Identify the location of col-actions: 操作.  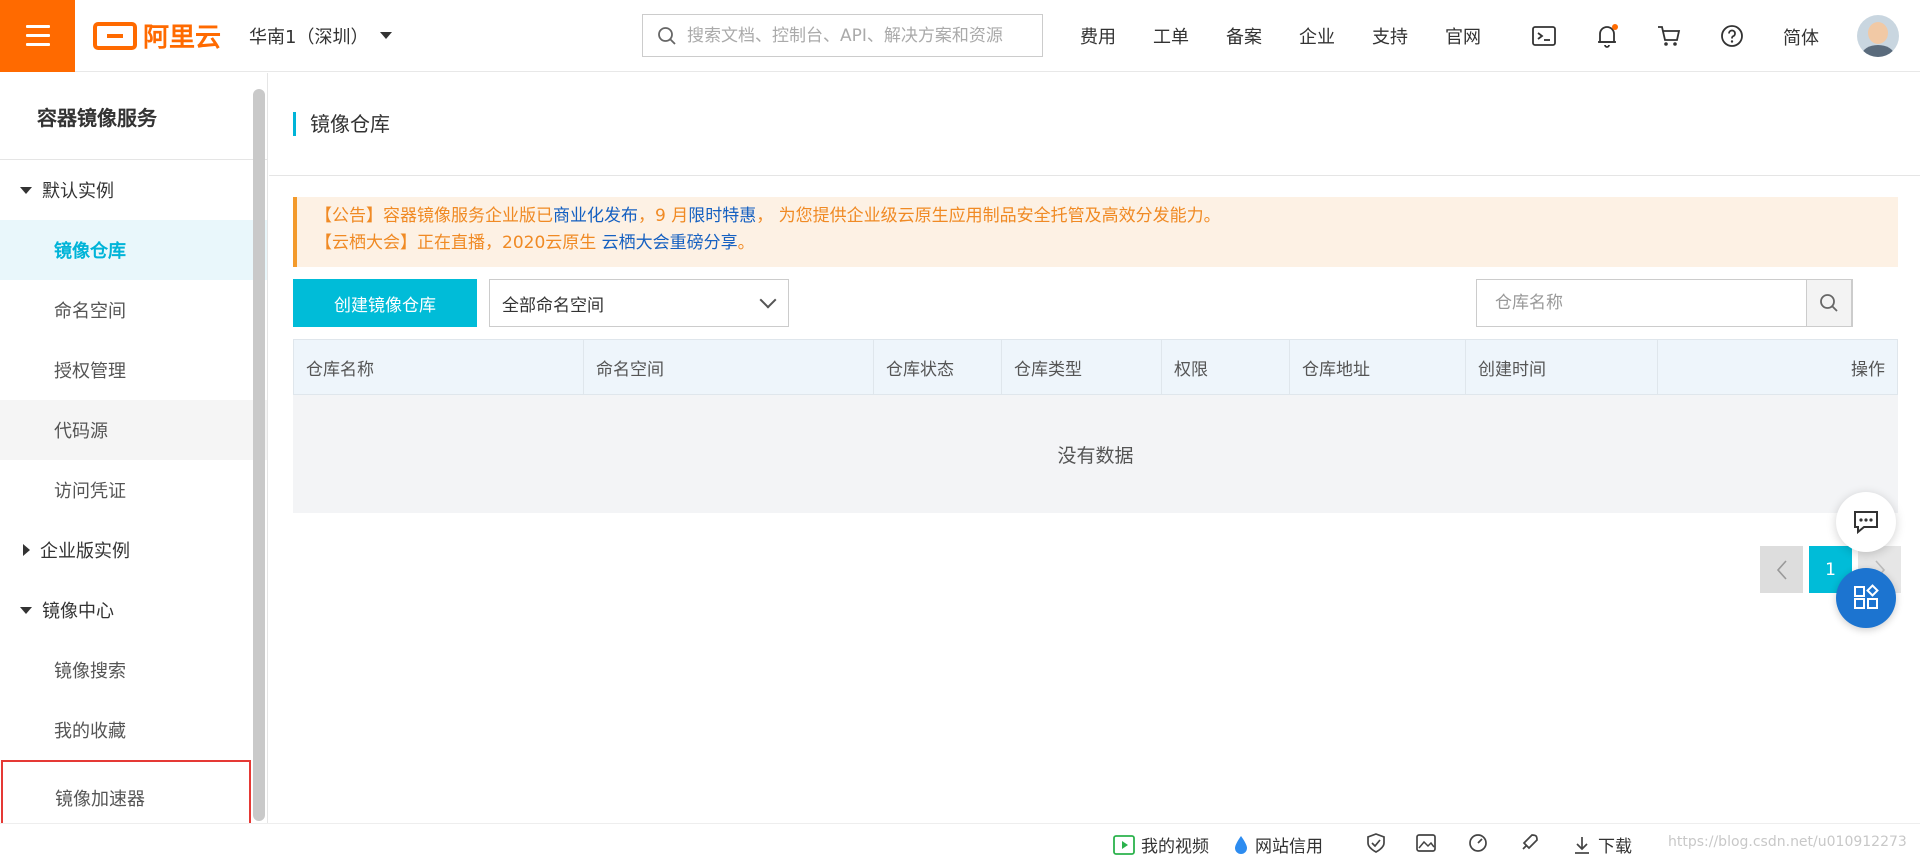
(1868, 369).